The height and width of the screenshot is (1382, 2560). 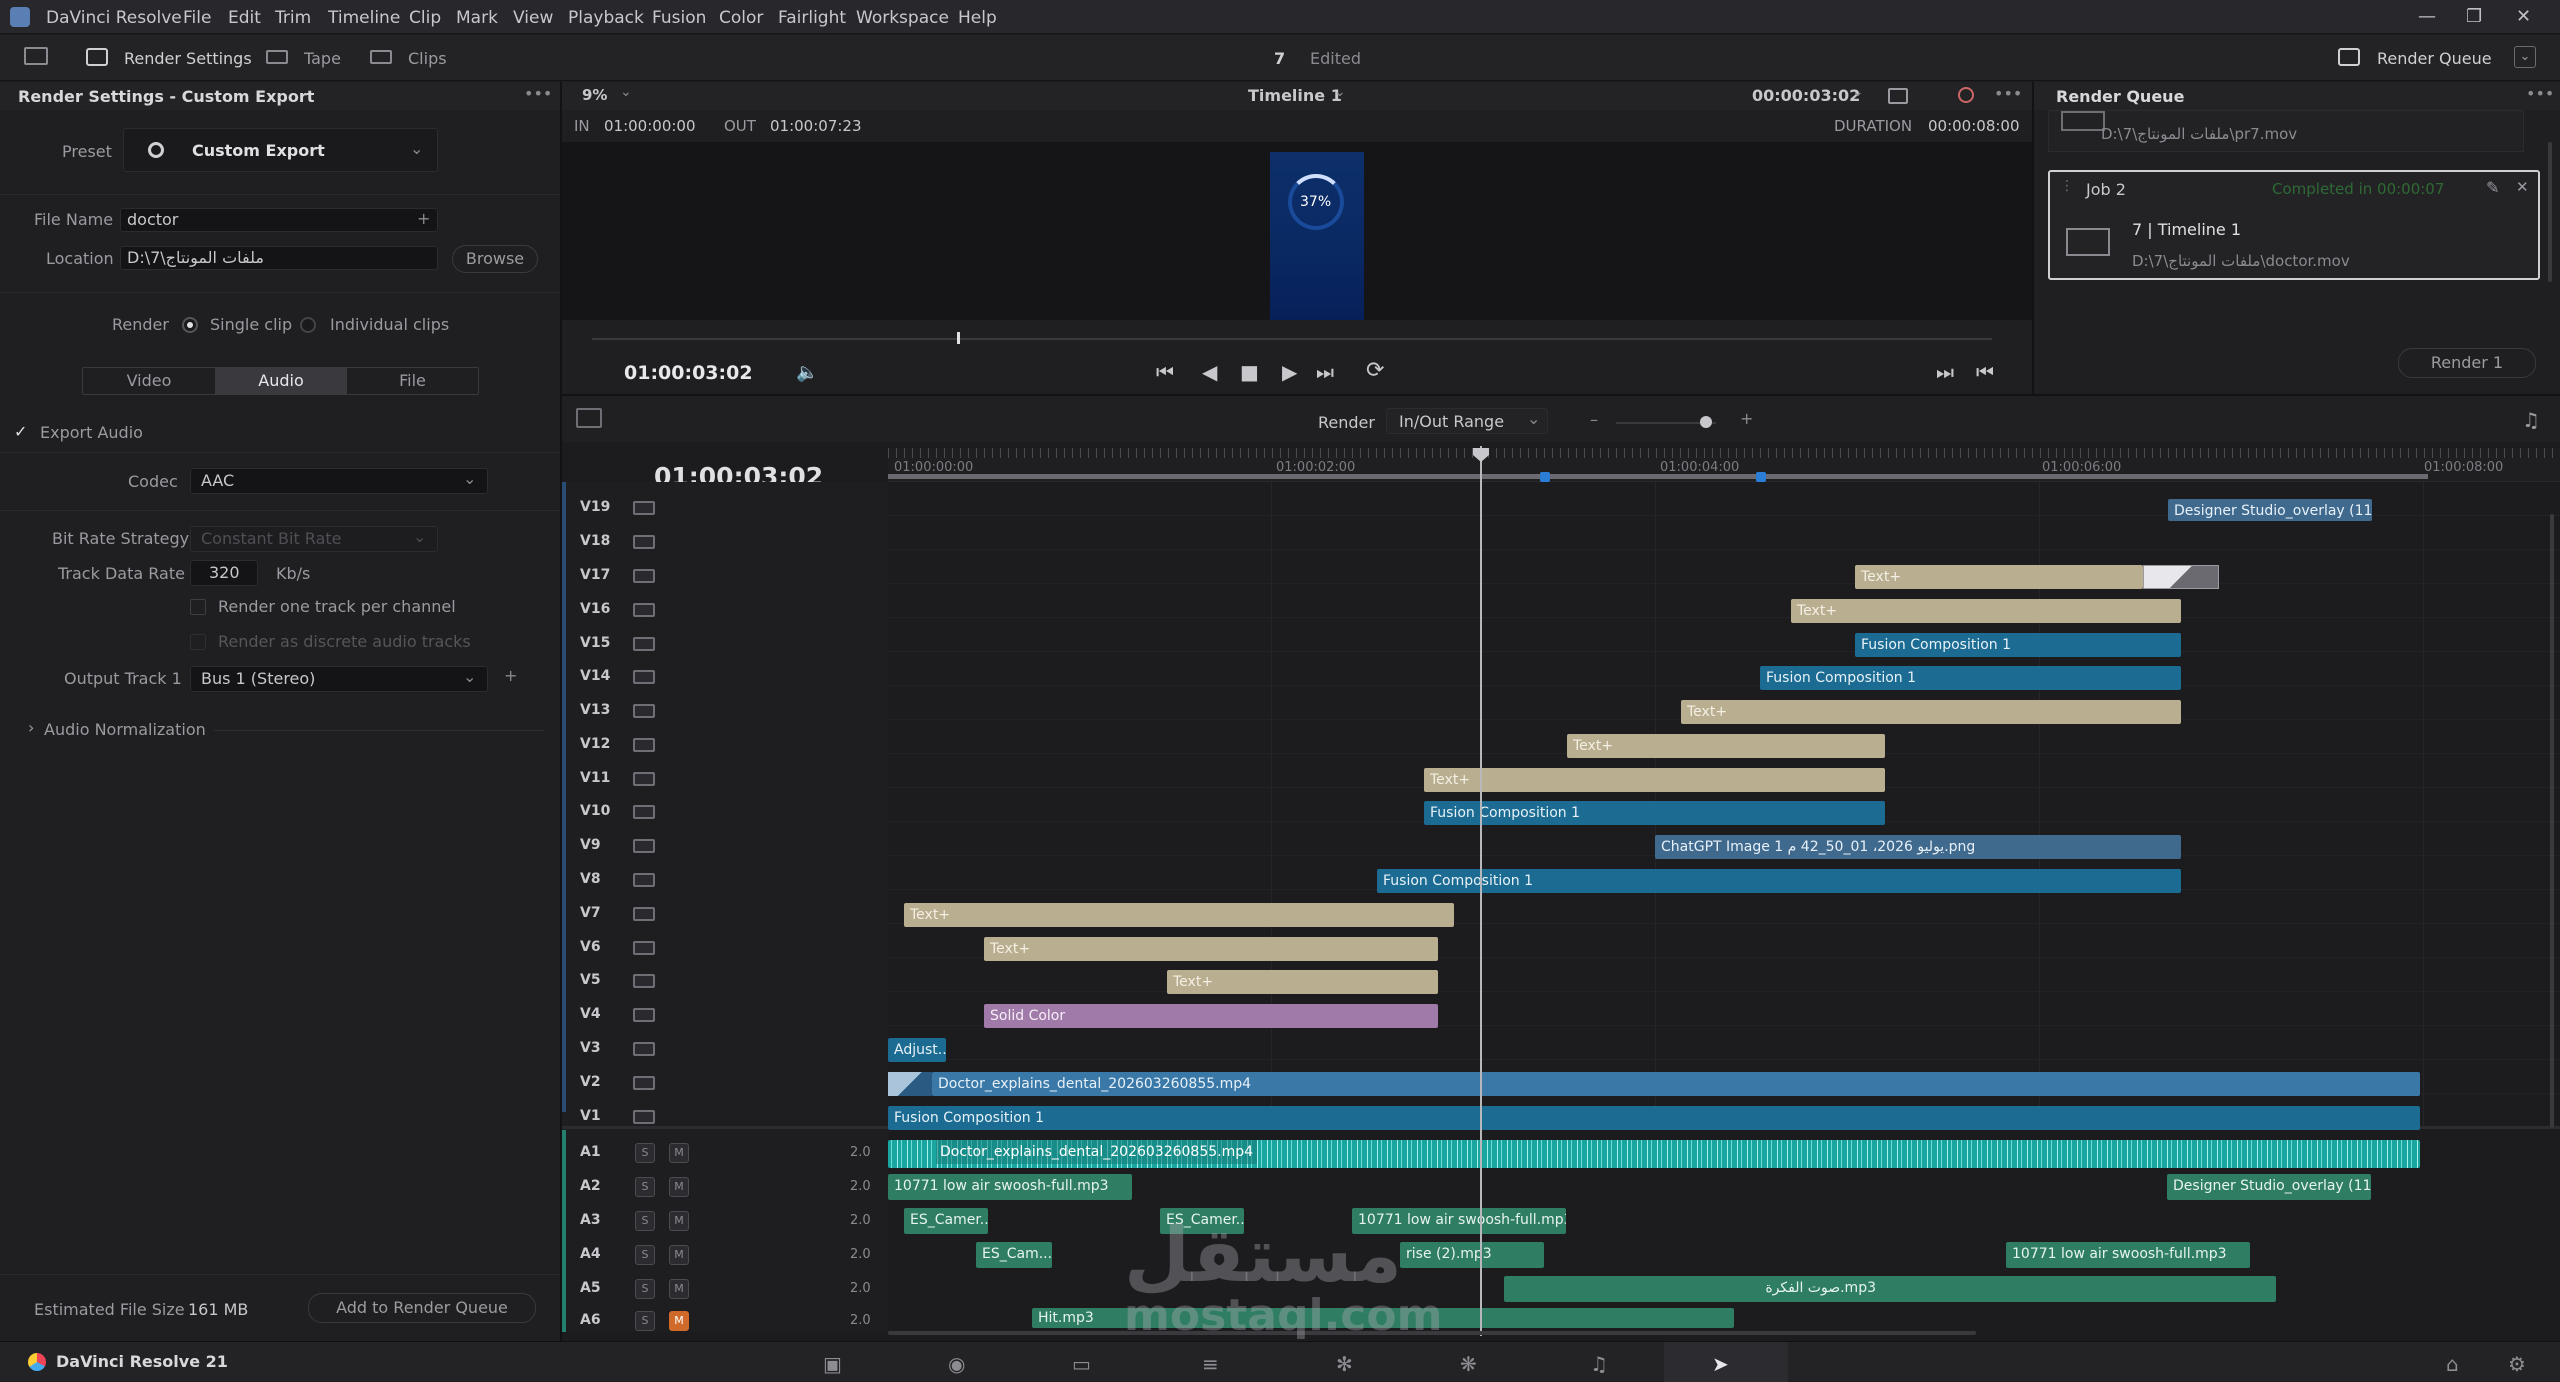 What do you see at coordinates (591, 1320) in the screenshot?
I see `track-a6: A6` at bounding box center [591, 1320].